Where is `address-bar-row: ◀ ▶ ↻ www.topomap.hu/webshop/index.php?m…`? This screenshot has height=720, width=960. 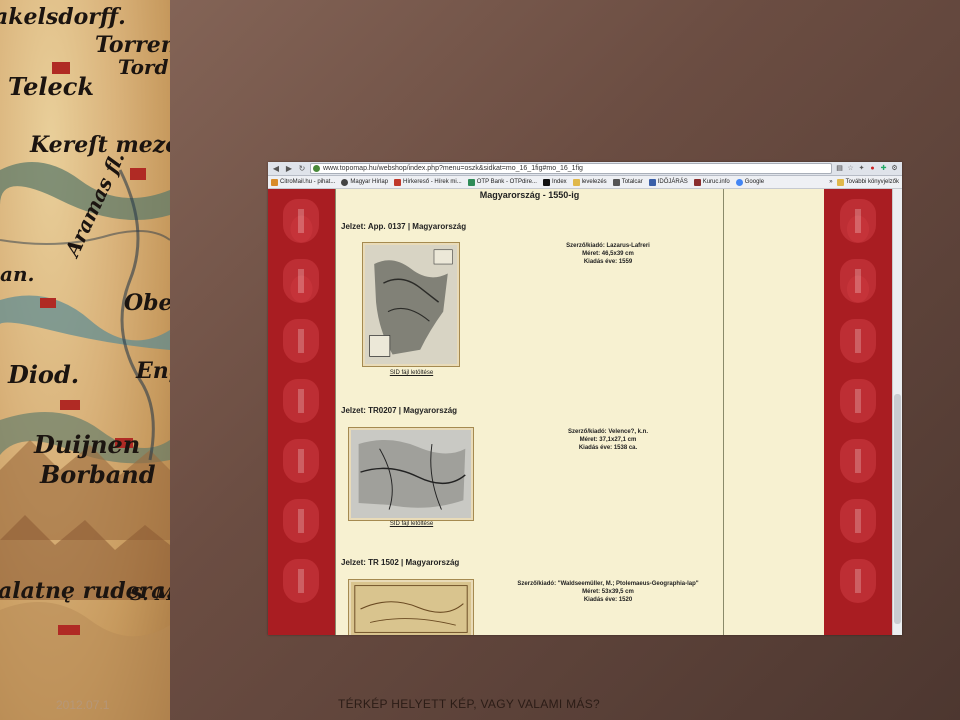
address-bar-row: ◀ ▶ ↻ www.topomap.hu/webshop/index.php?m… is located at coordinates (585, 169).